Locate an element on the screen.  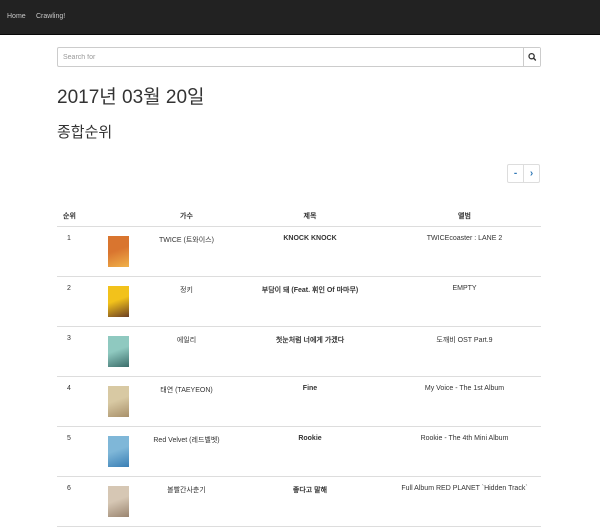
page-subtitle: 종합순위 is located at coordinates (85, 132).